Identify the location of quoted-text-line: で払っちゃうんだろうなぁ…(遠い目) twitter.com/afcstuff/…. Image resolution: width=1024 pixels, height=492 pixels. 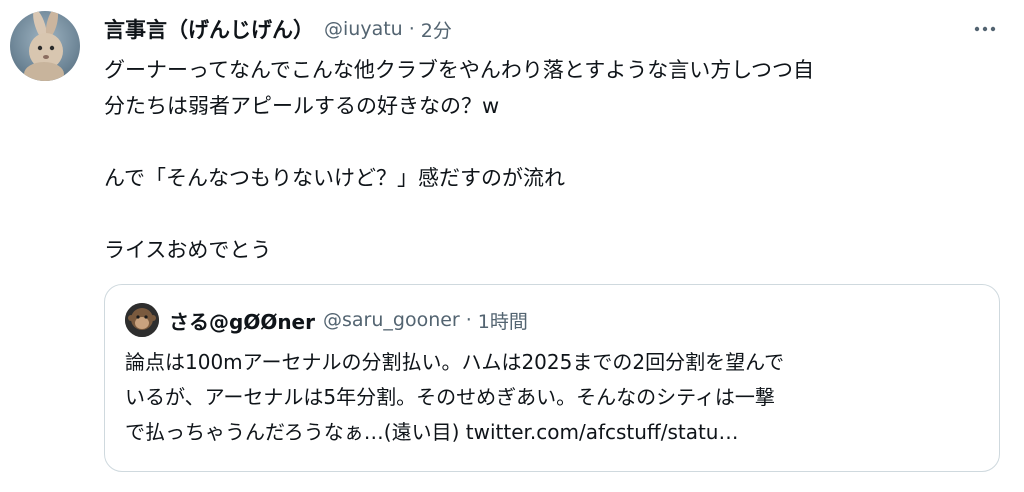
(432, 432).